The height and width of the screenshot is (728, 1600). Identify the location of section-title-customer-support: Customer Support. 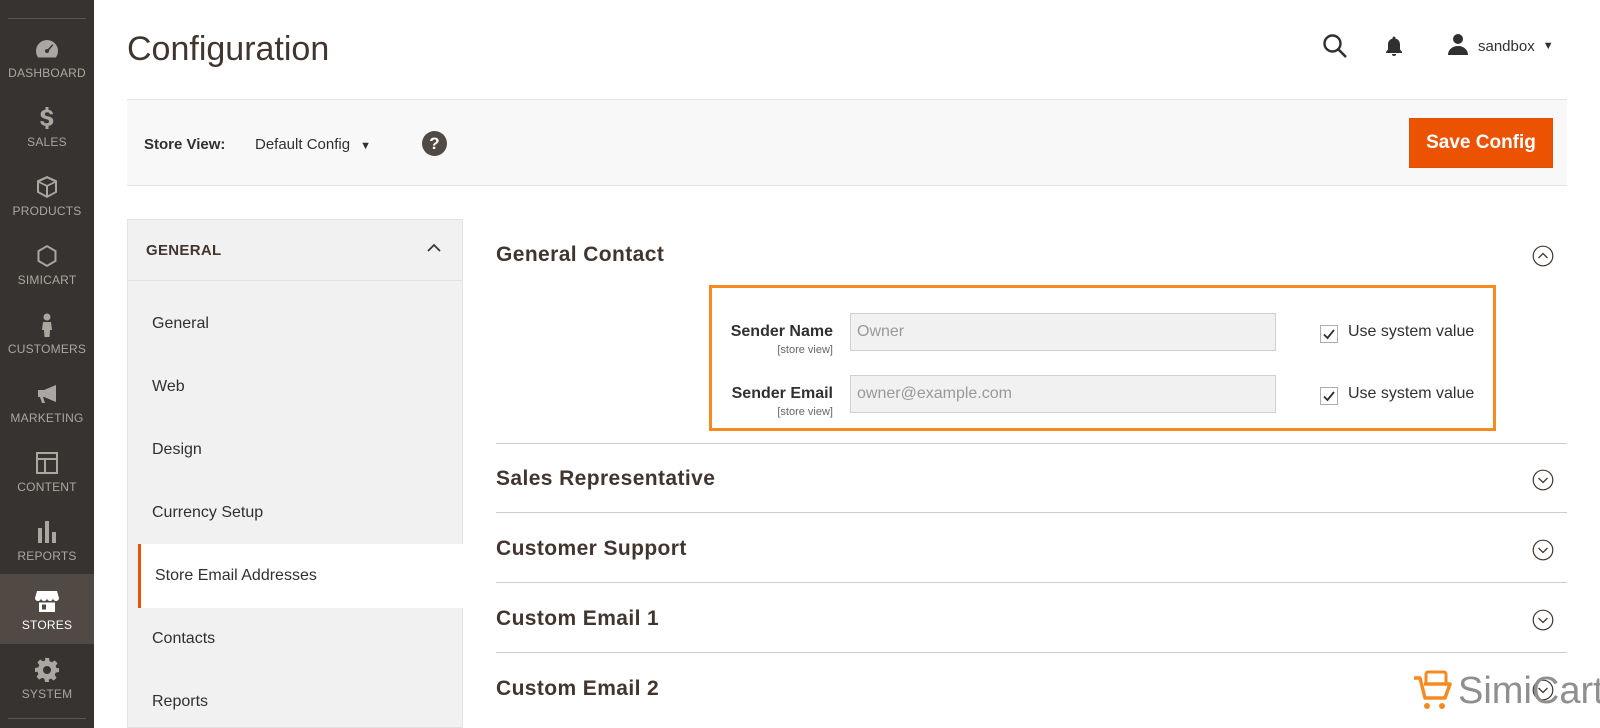
(591, 549).